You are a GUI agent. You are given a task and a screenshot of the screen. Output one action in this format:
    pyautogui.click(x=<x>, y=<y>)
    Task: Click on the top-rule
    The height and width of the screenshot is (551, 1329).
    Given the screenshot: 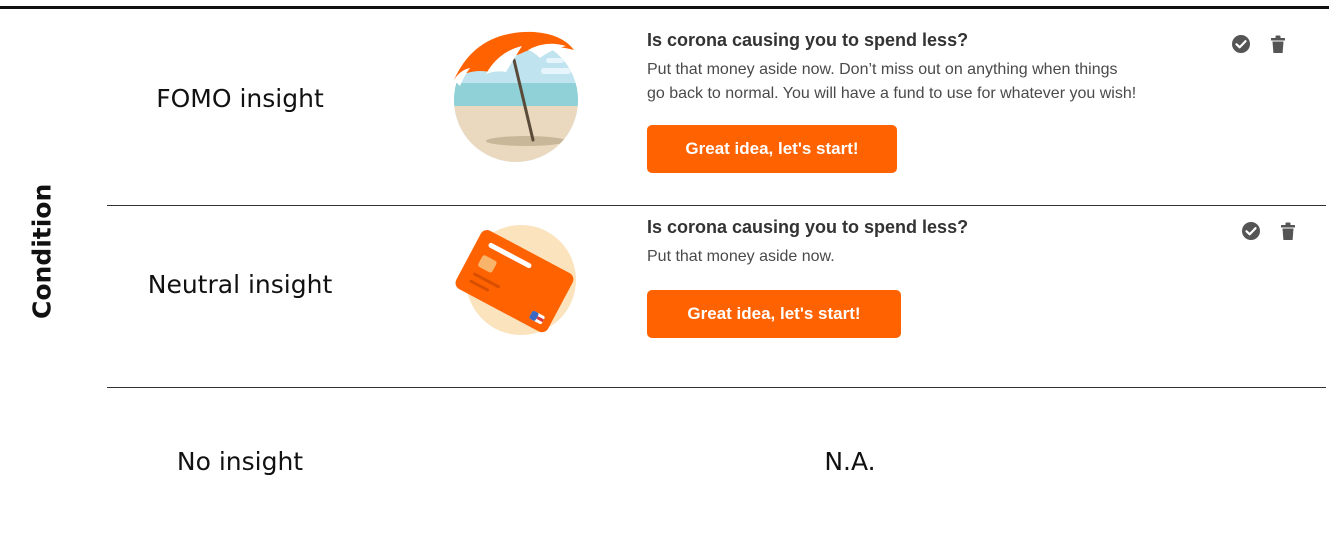 What is the action you would take?
    pyautogui.click(x=664, y=7)
    